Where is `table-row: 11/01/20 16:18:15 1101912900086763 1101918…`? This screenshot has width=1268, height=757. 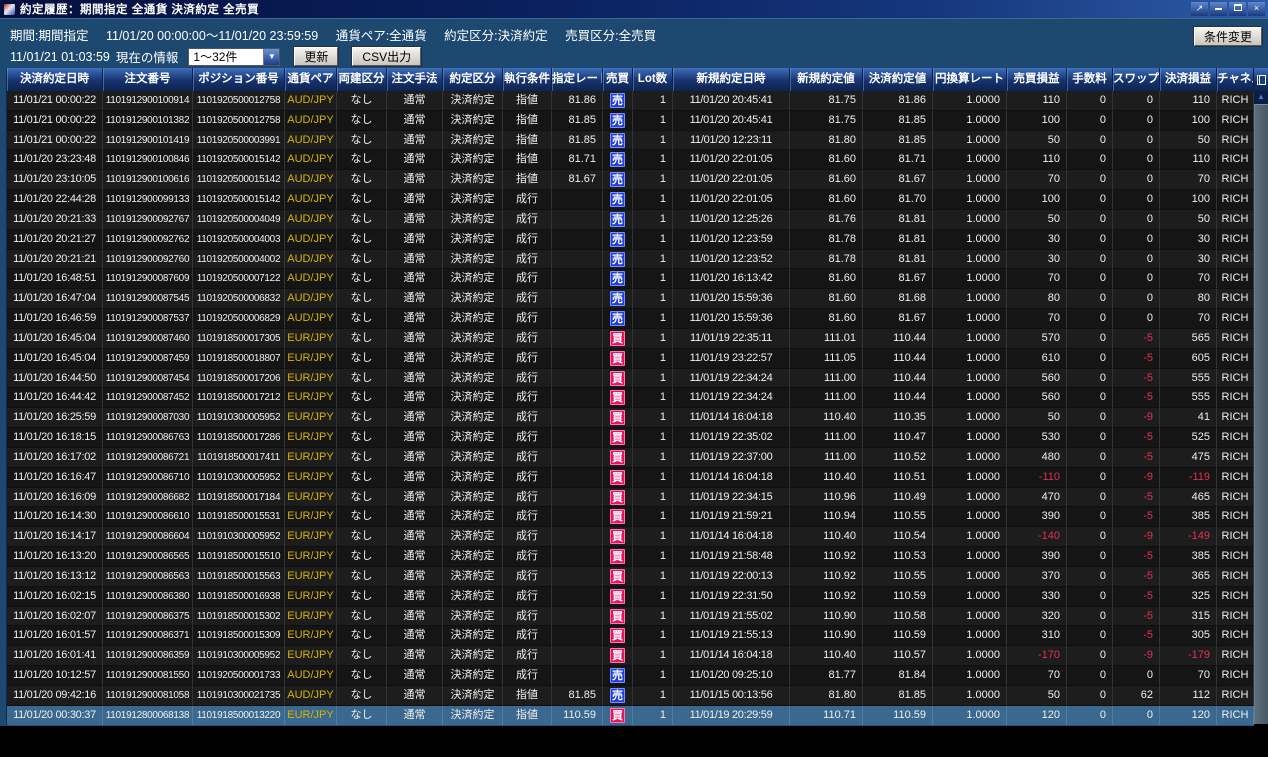
table-row: 11/01/20 16:18:15 1101912900086763 1101918… is located at coordinates (630, 438).